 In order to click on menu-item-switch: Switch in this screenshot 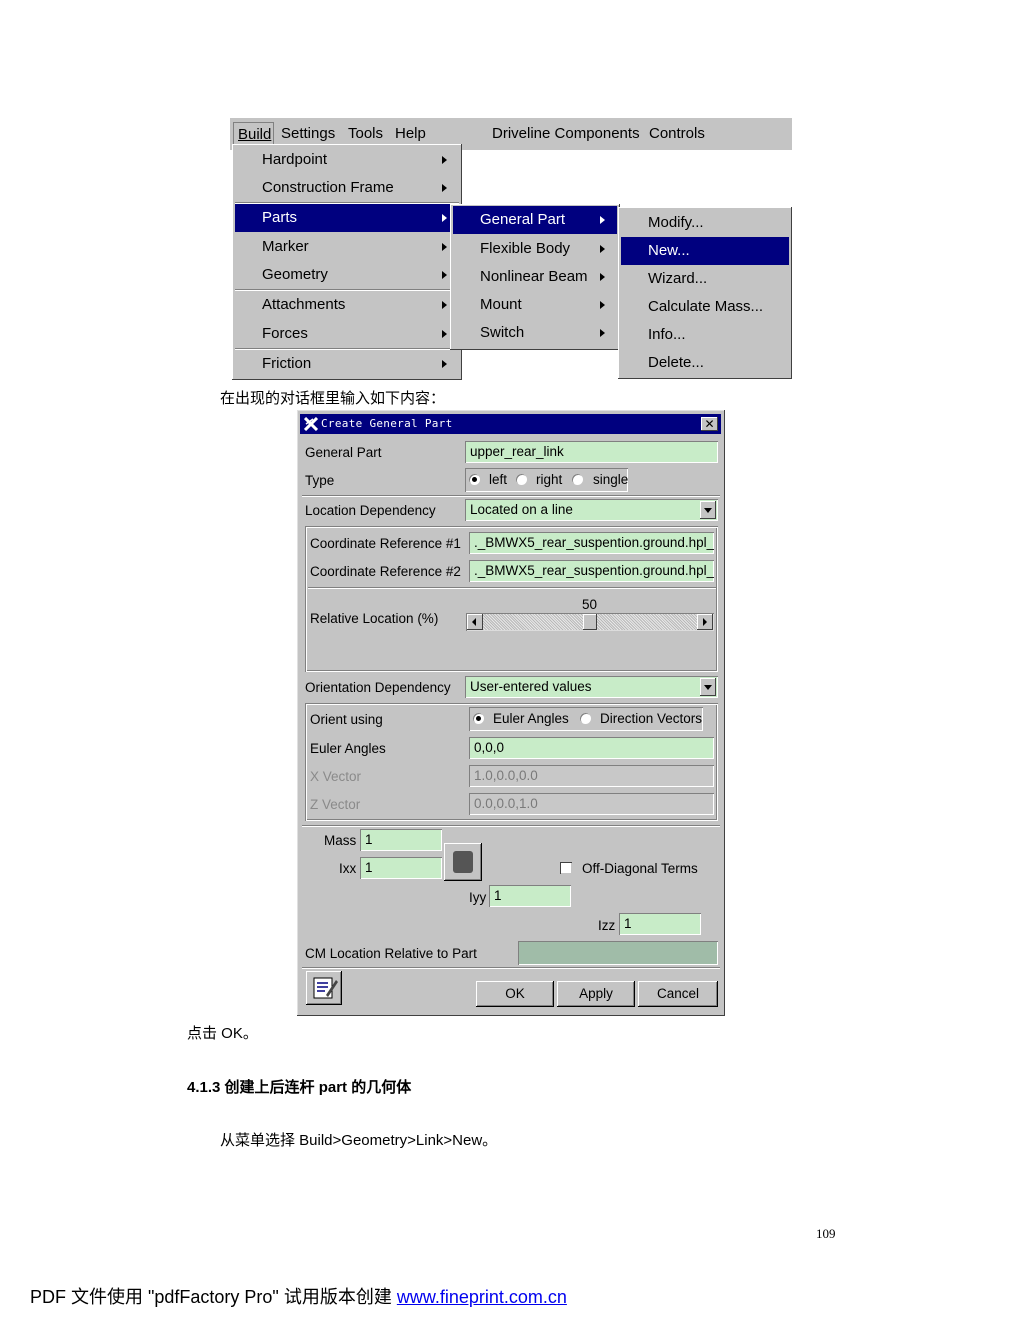, I will do `click(535, 333)`.